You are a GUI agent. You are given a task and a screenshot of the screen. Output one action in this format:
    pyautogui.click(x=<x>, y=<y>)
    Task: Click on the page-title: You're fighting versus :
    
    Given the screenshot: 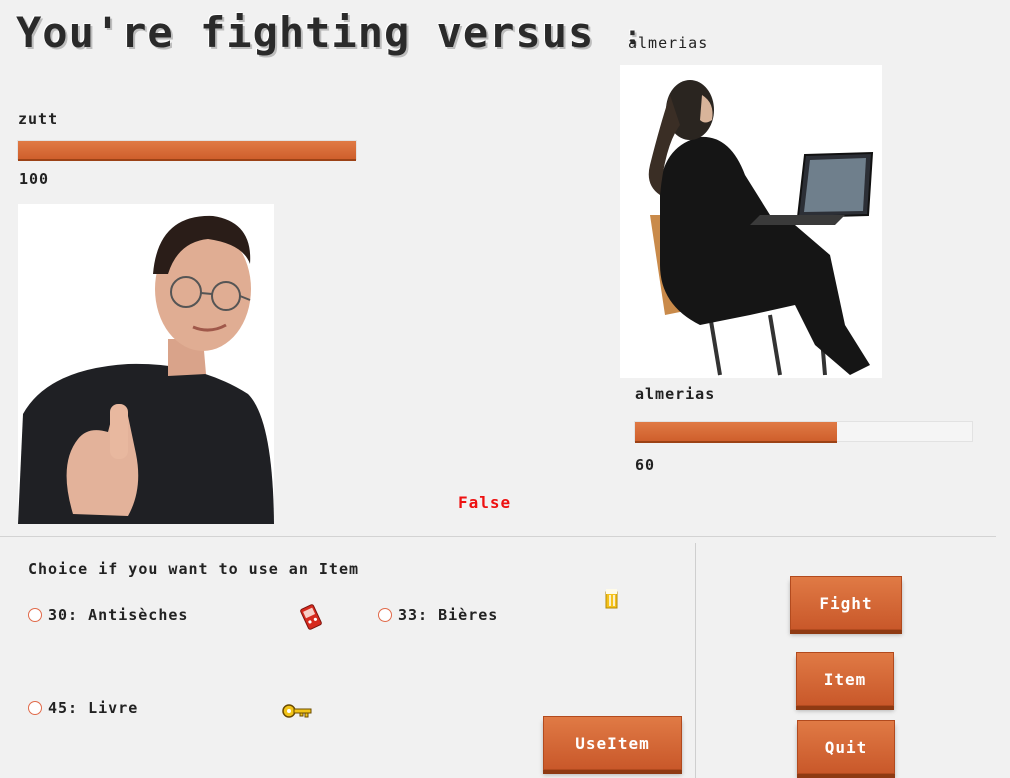 What is the action you would take?
    pyautogui.click(x=328, y=32)
    